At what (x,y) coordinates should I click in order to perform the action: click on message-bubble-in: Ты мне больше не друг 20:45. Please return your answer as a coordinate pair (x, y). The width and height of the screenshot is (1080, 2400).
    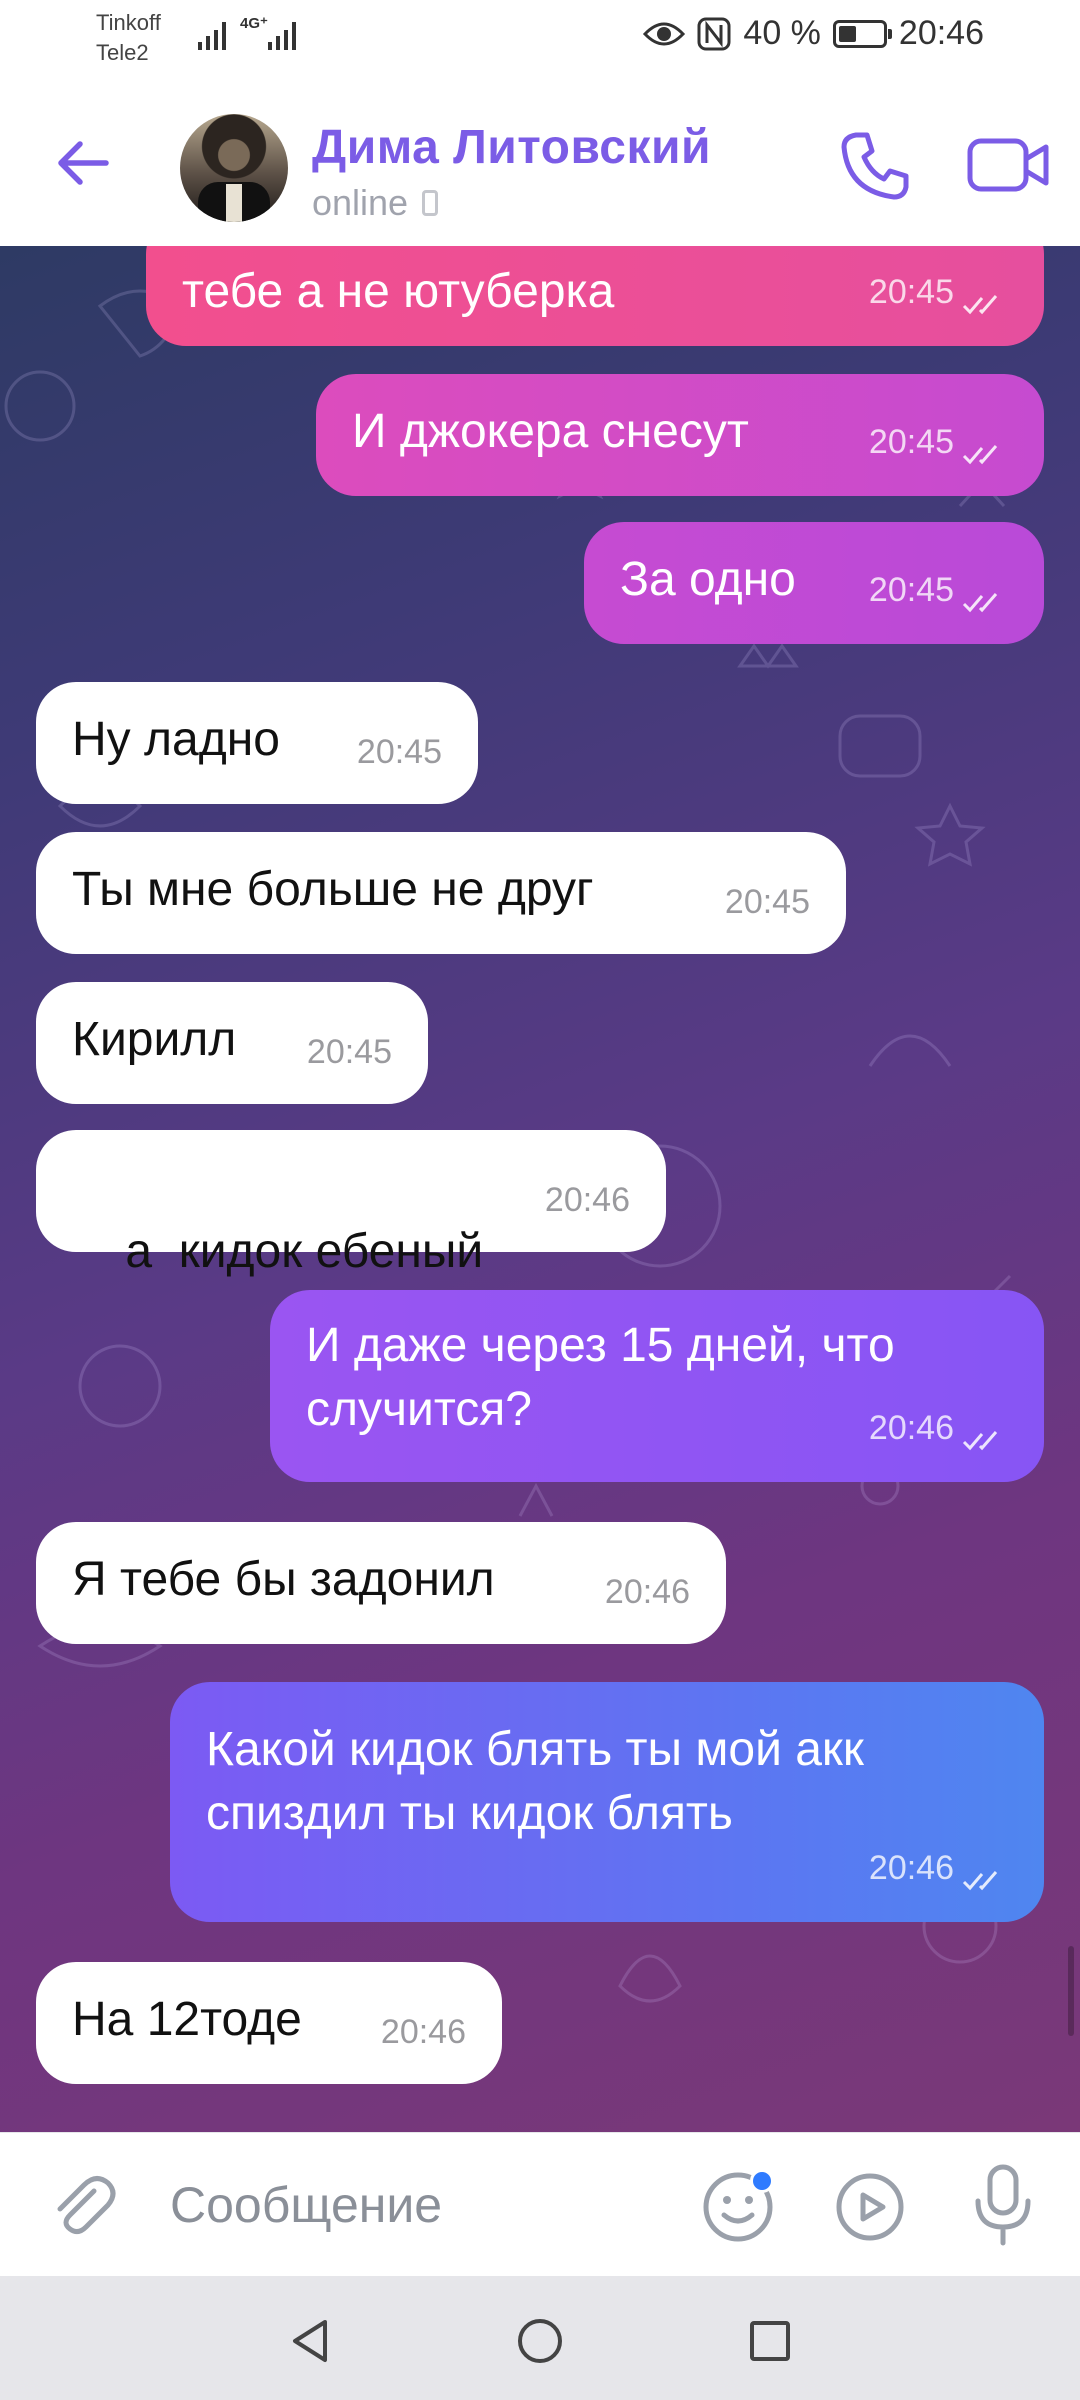
    Looking at the image, I should click on (441, 893).